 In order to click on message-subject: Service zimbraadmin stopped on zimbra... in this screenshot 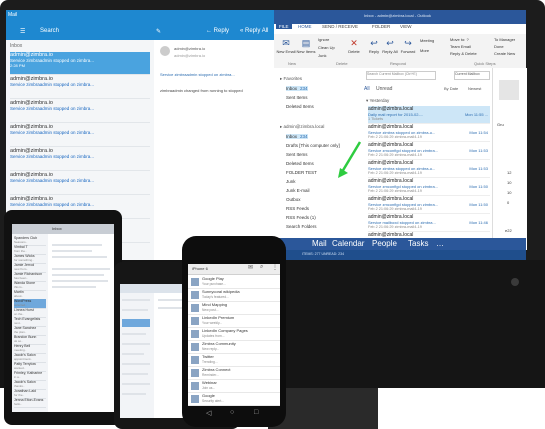, I will do `click(52, 156)`.